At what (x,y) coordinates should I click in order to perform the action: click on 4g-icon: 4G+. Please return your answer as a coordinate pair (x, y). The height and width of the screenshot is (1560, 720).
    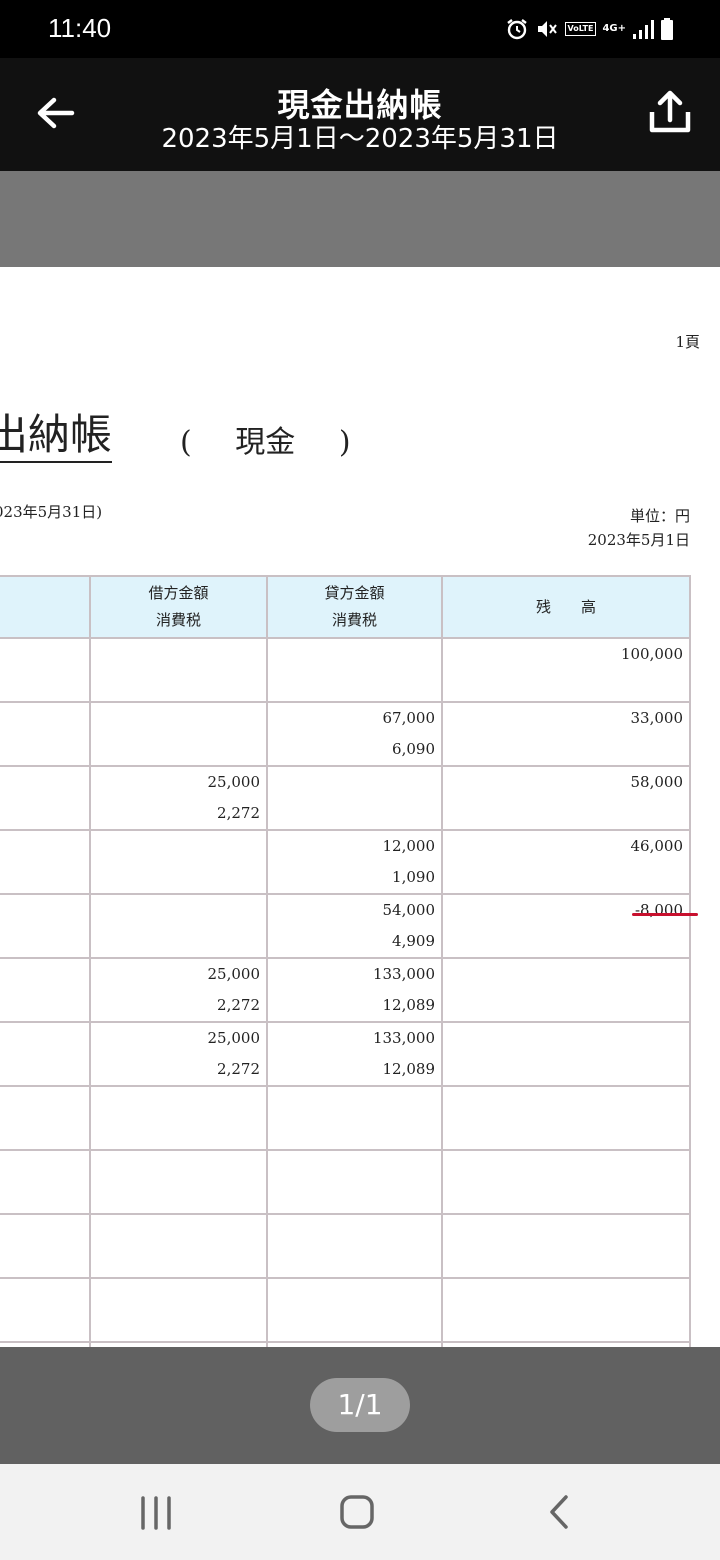
    Looking at the image, I should click on (614, 28).